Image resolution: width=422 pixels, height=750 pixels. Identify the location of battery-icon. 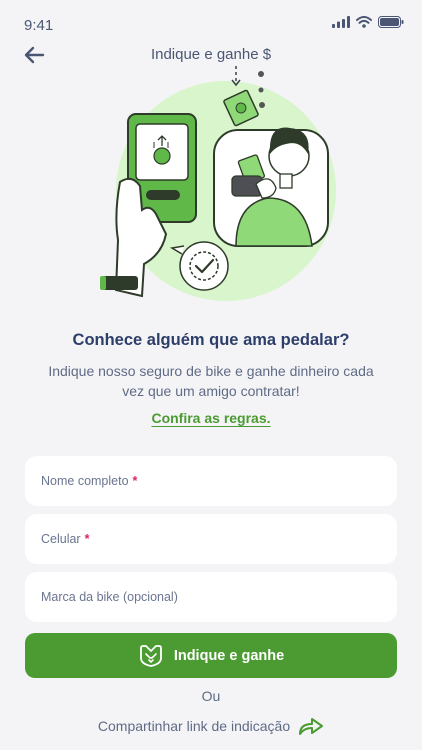
(391, 22).